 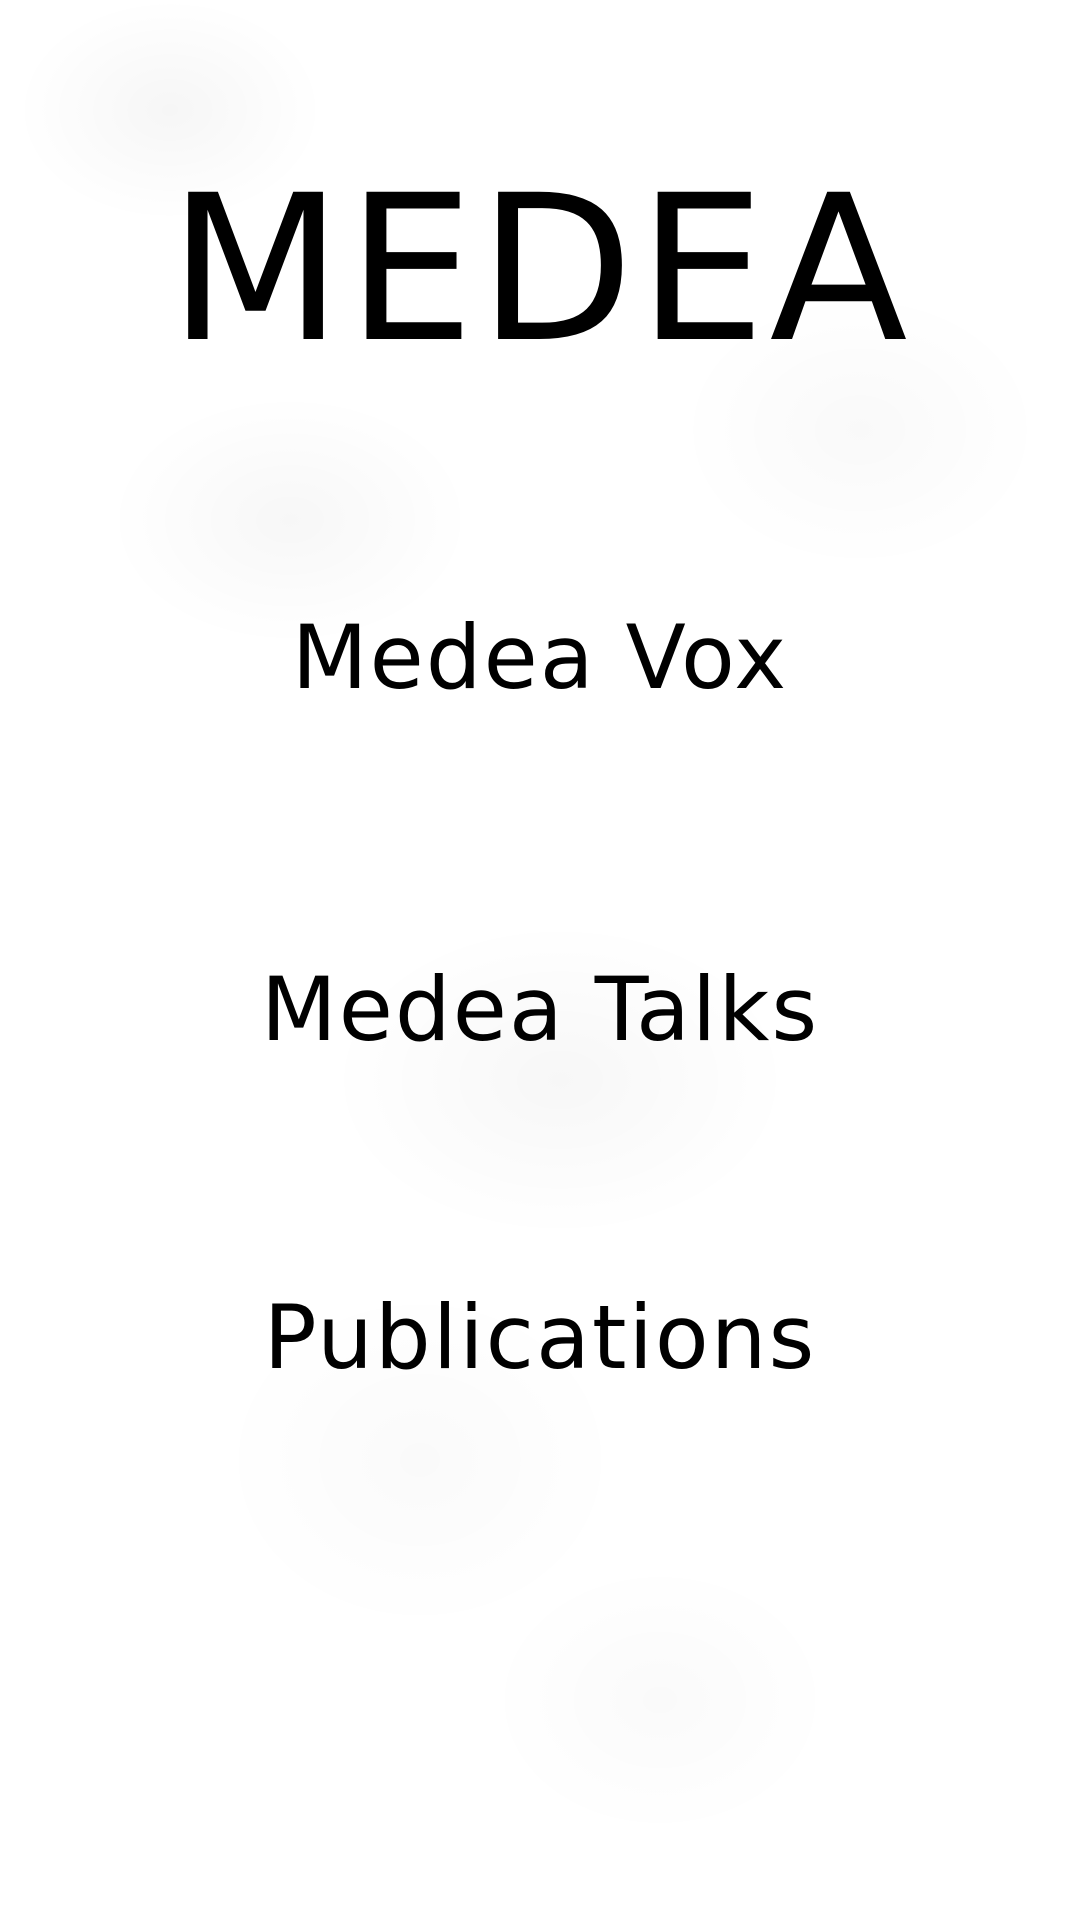 What do you see at coordinates (540, 269) in the screenshot?
I see `brand-title: MEDEA` at bounding box center [540, 269].